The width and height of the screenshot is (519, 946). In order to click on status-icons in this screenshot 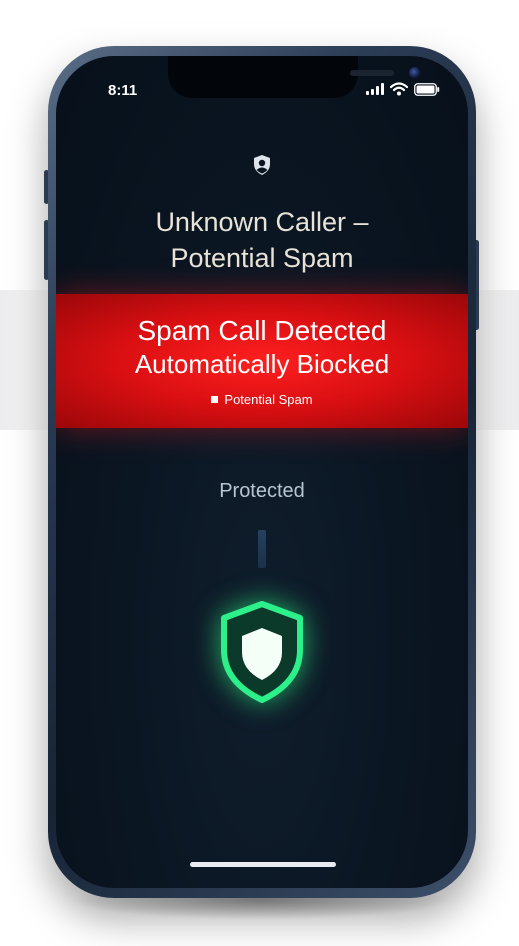, I will do `click(403, 89)`.